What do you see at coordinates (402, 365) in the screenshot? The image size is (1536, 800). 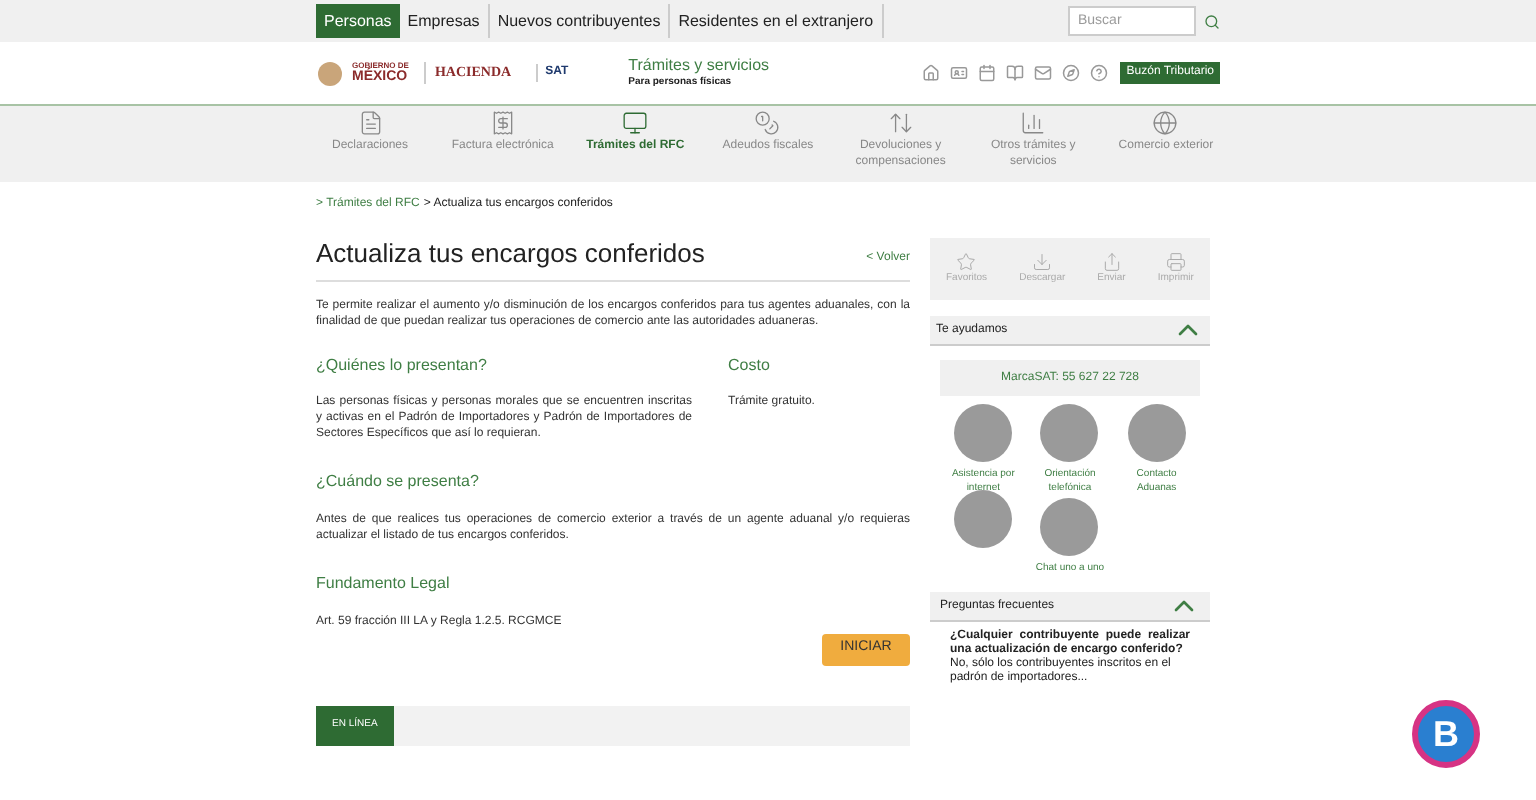 I see `section-heading: ¿Quiénes lo presentan?` at bounding box center [402, 365].